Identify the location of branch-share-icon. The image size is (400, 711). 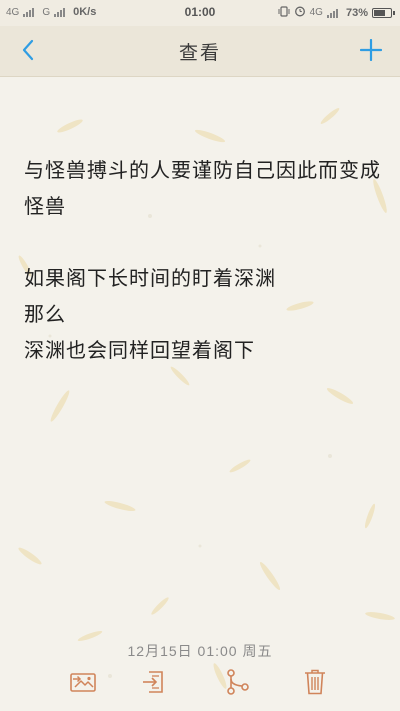
(238, 682).